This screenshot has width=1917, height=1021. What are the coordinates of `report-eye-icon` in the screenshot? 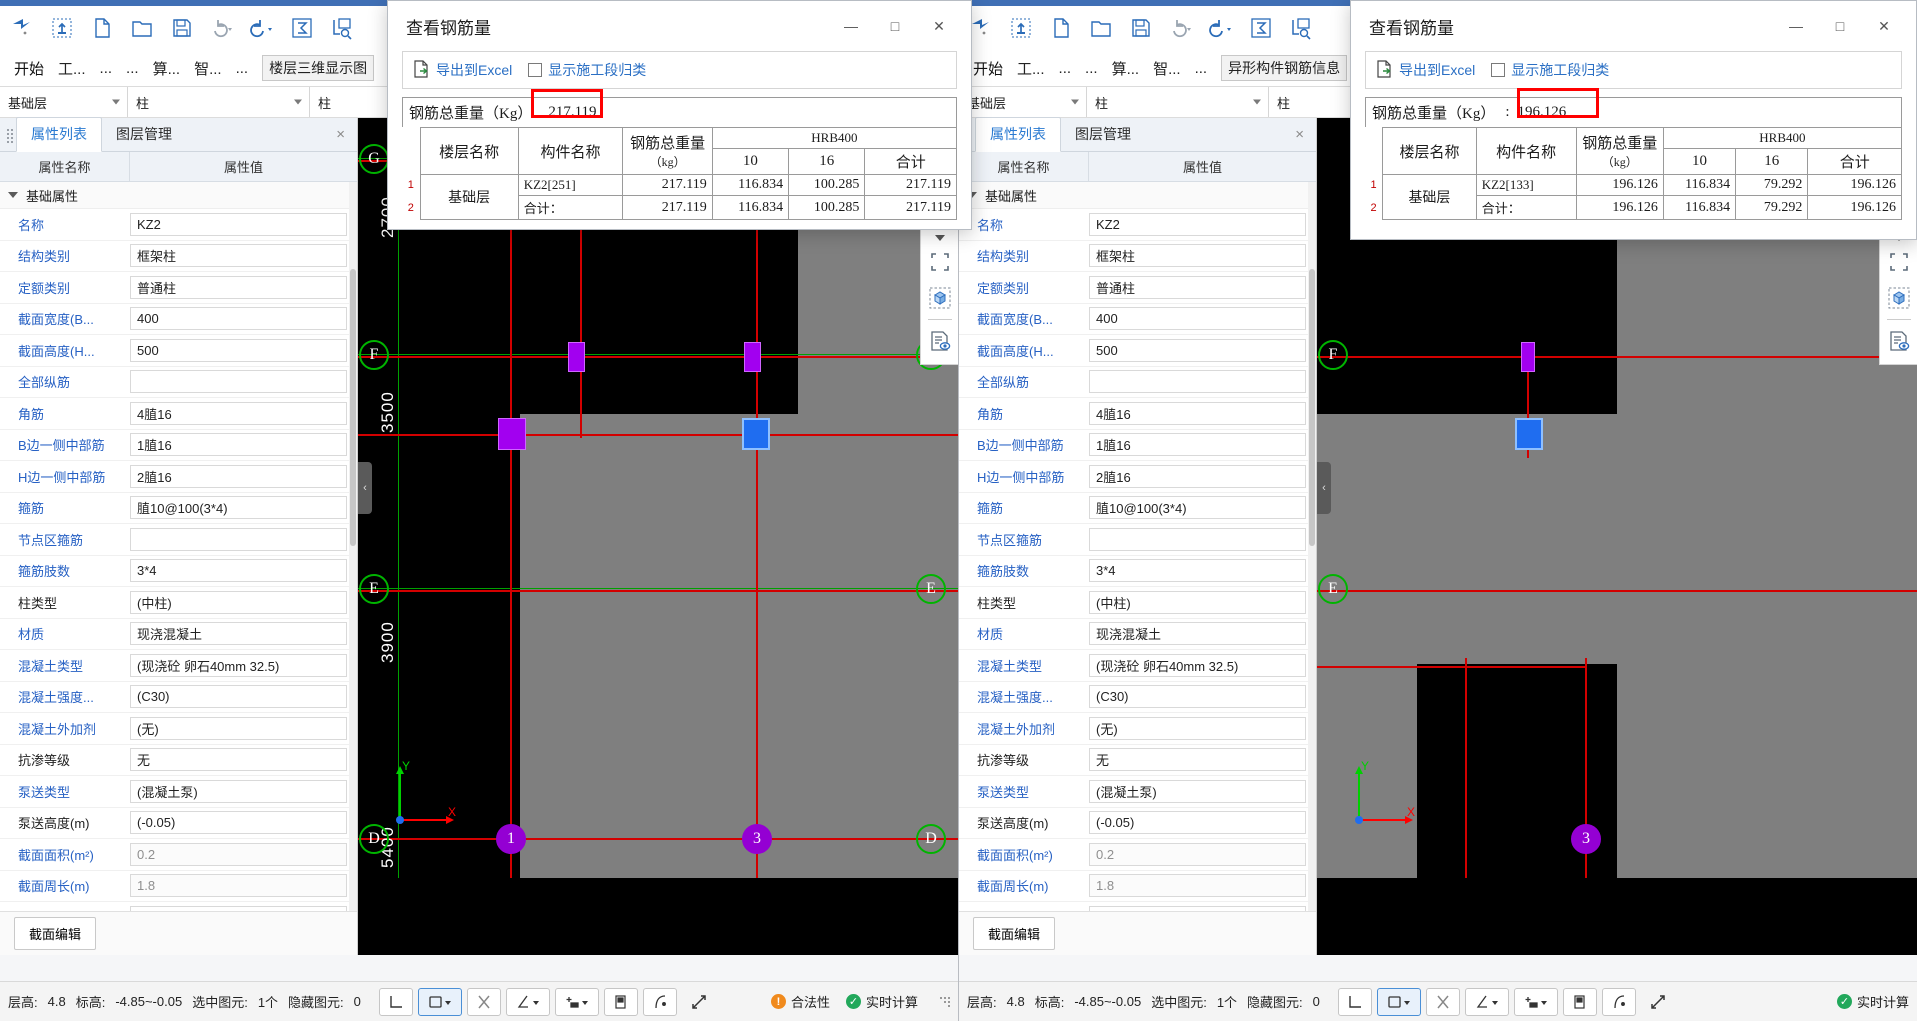 It's located at (940, 341).